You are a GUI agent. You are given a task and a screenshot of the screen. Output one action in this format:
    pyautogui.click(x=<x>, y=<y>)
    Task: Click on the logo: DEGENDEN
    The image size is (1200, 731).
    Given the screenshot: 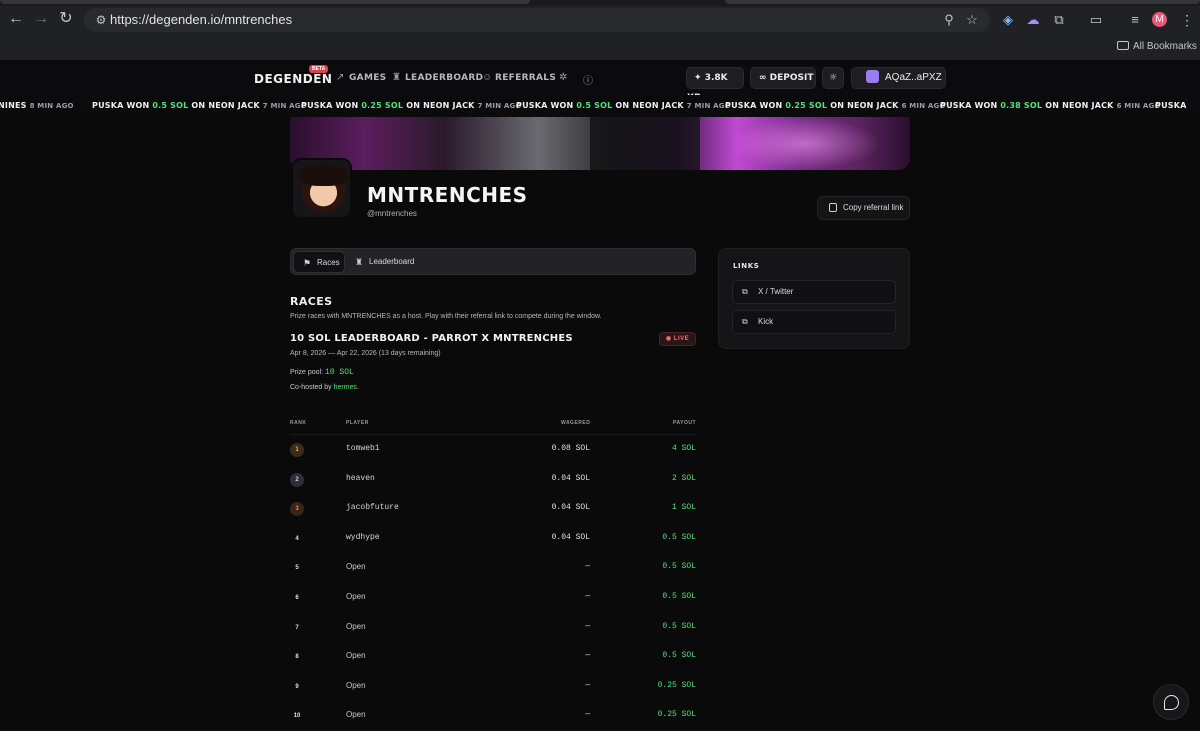 What is the action you would take?
    pyautogui.click(x=293, y=79)
    